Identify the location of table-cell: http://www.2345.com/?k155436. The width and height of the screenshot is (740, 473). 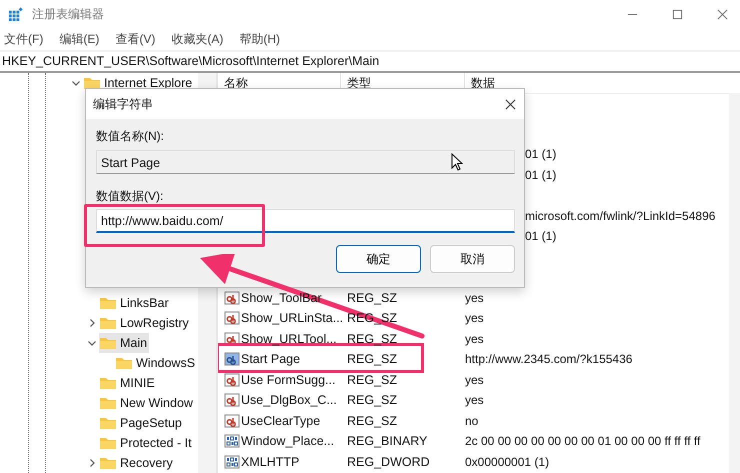
(548, 359).